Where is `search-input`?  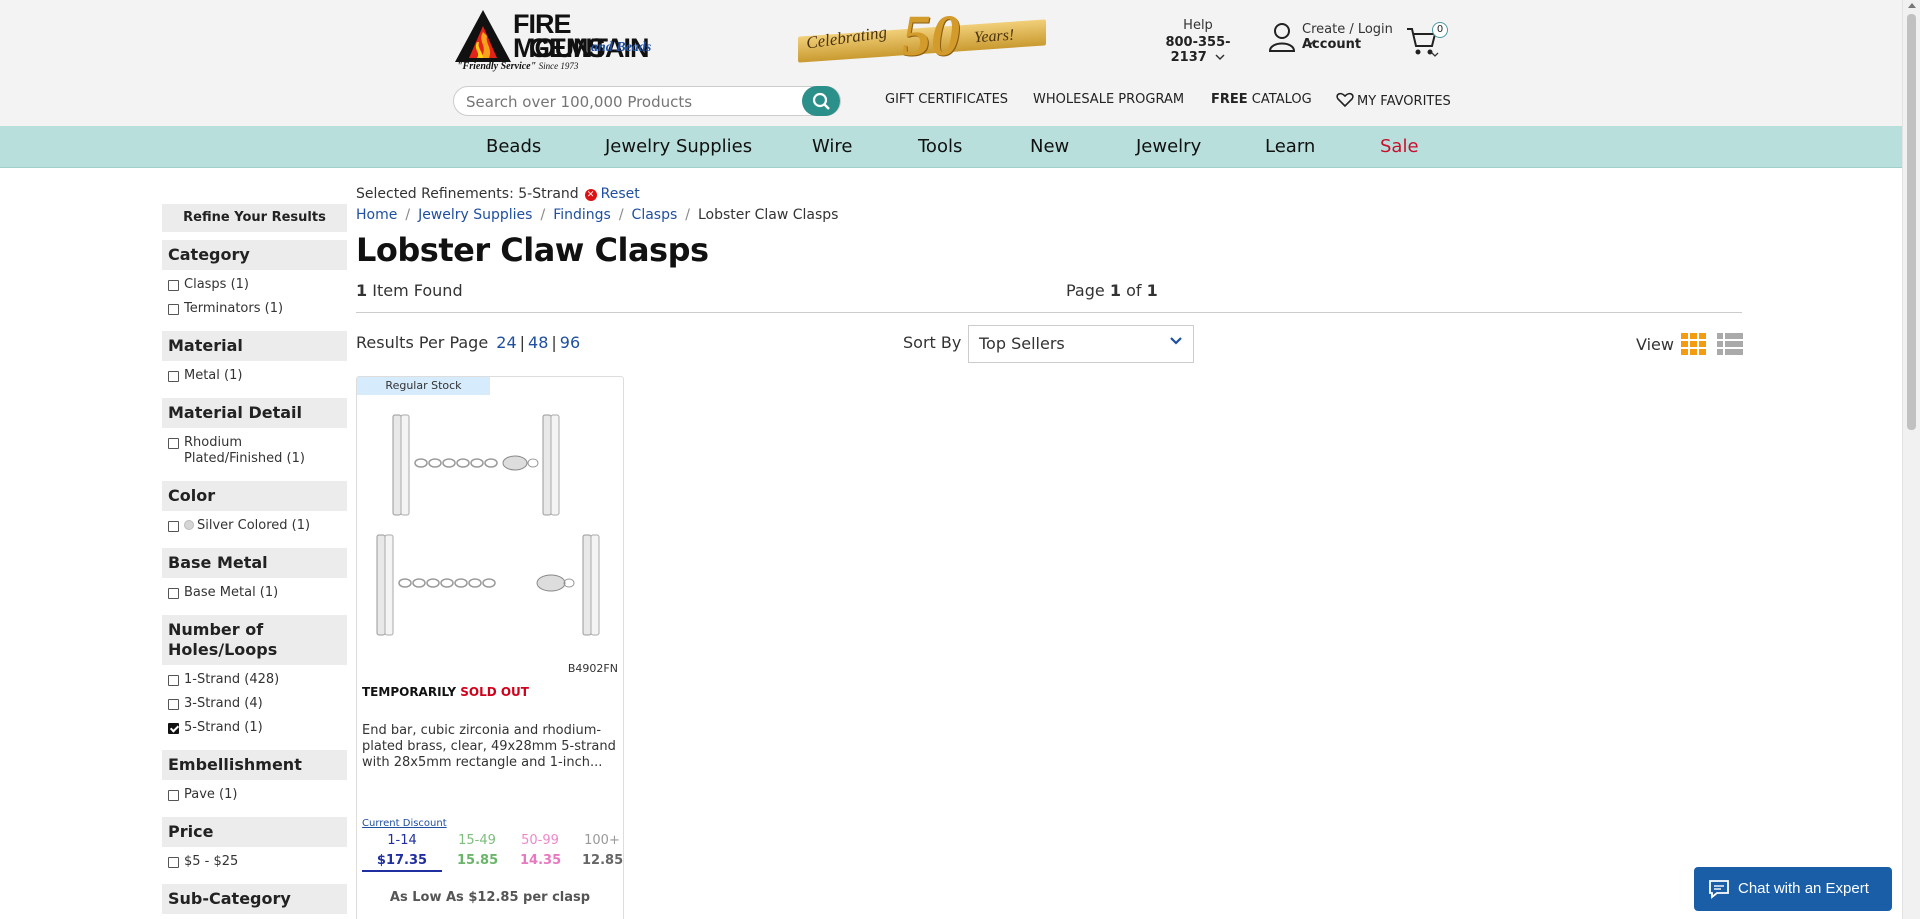 search-input is located at coordinates (626, 102).